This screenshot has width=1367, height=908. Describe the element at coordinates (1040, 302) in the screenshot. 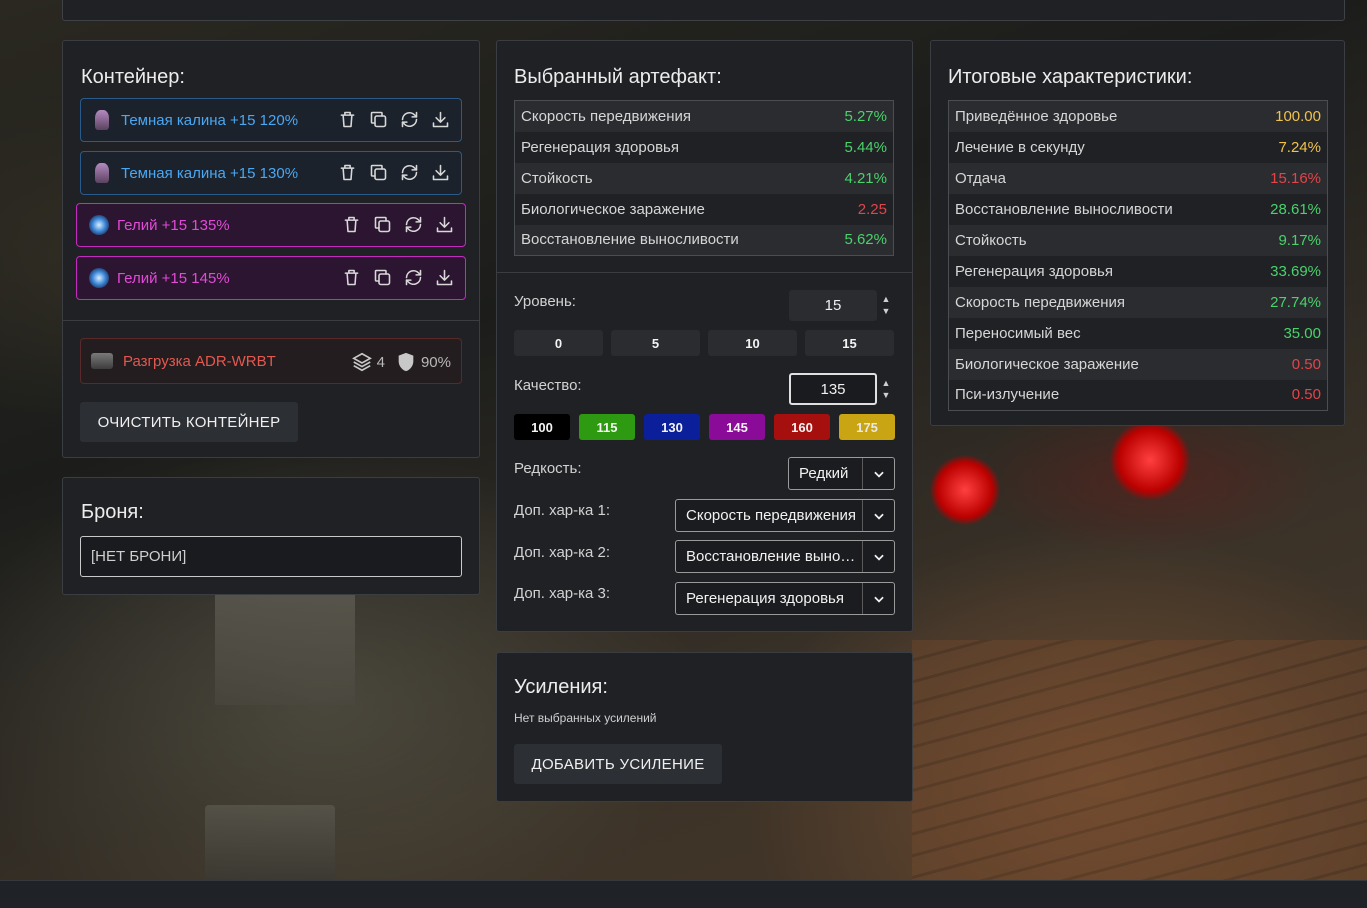

I see `stat-name: Скорость передвижения` at that location.